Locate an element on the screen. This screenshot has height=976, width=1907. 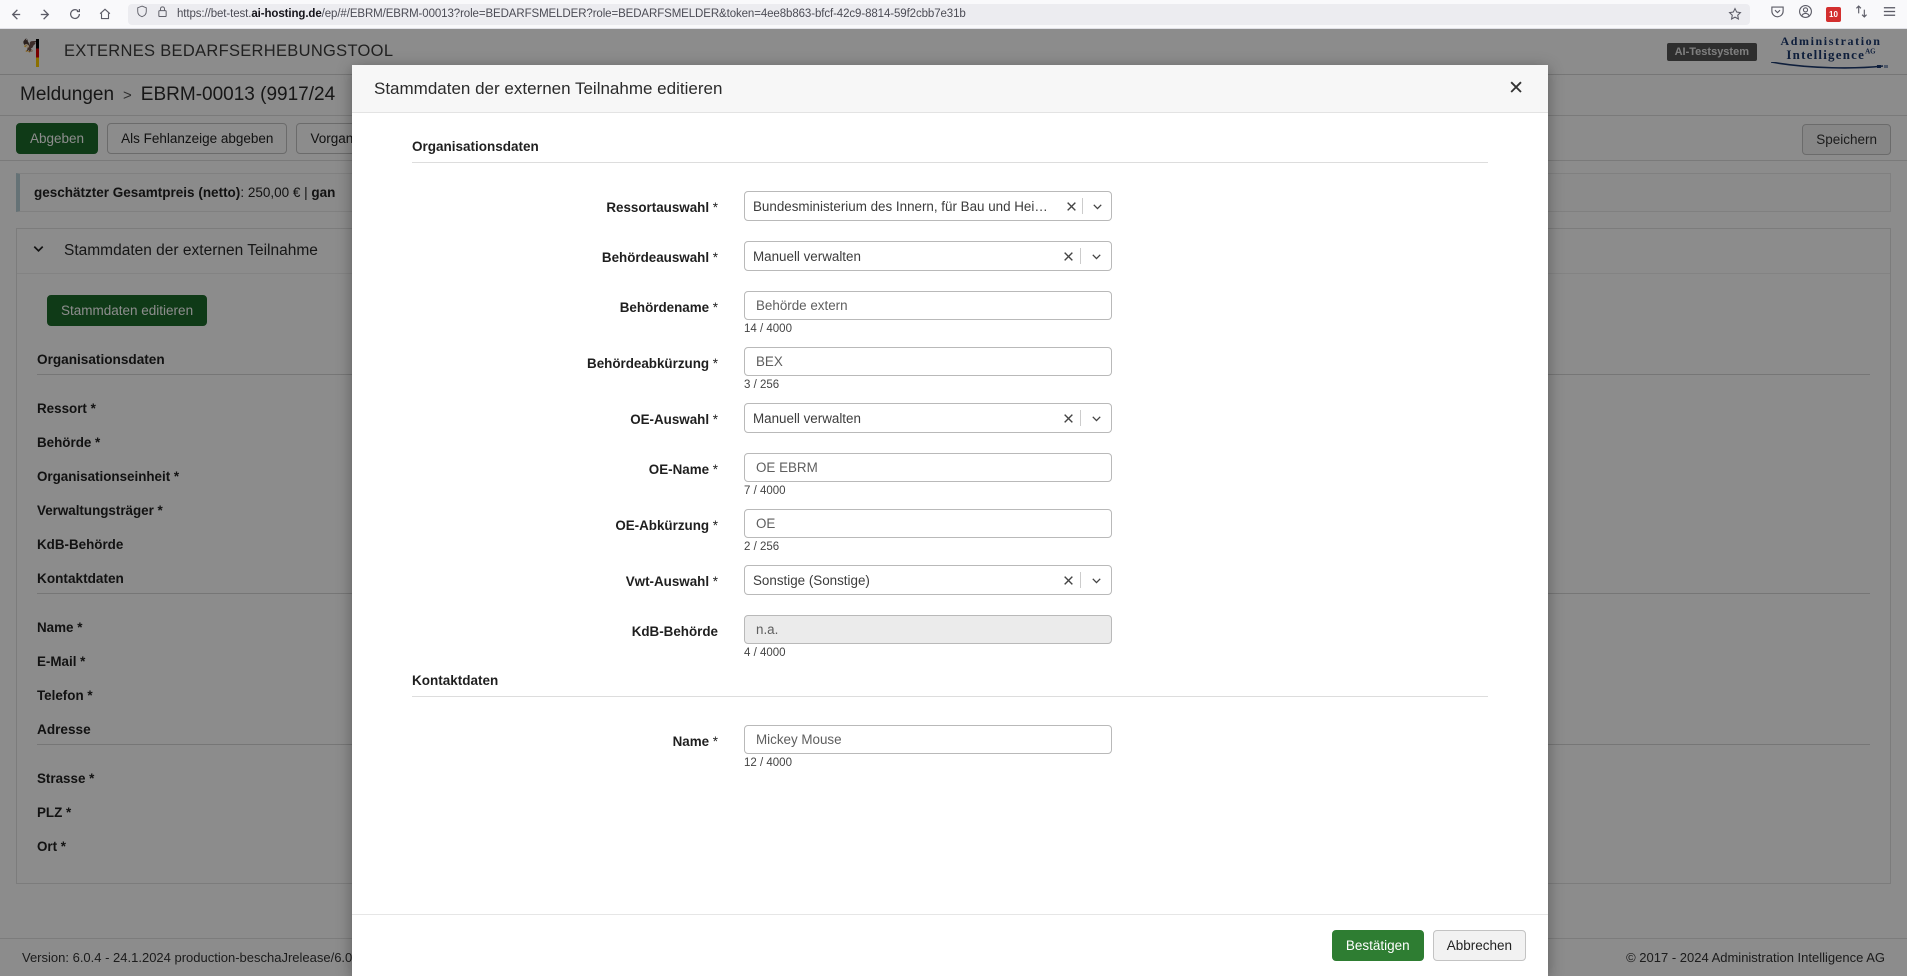
extension-badge-count: 10 is located at coordinates (1833, 14).